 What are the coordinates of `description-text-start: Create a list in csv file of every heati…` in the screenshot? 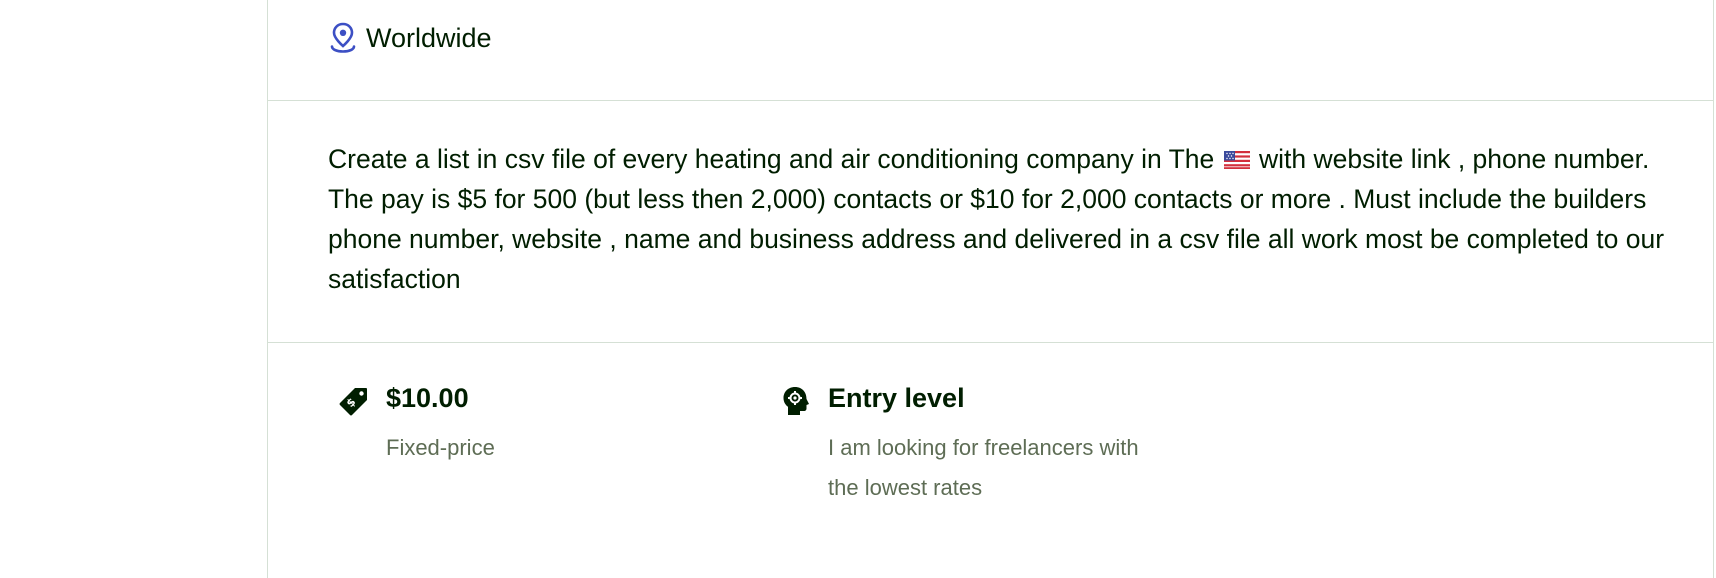 It's located at (775, 159).